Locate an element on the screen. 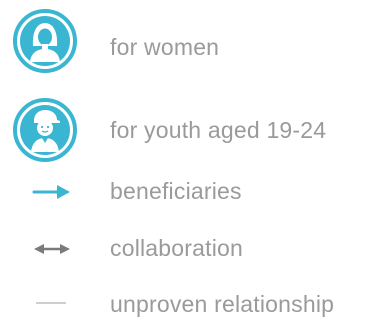 Image resolution: width=381 pixels, height=326 pixels. arrow-right-icon is located at coordinates (51, 192).